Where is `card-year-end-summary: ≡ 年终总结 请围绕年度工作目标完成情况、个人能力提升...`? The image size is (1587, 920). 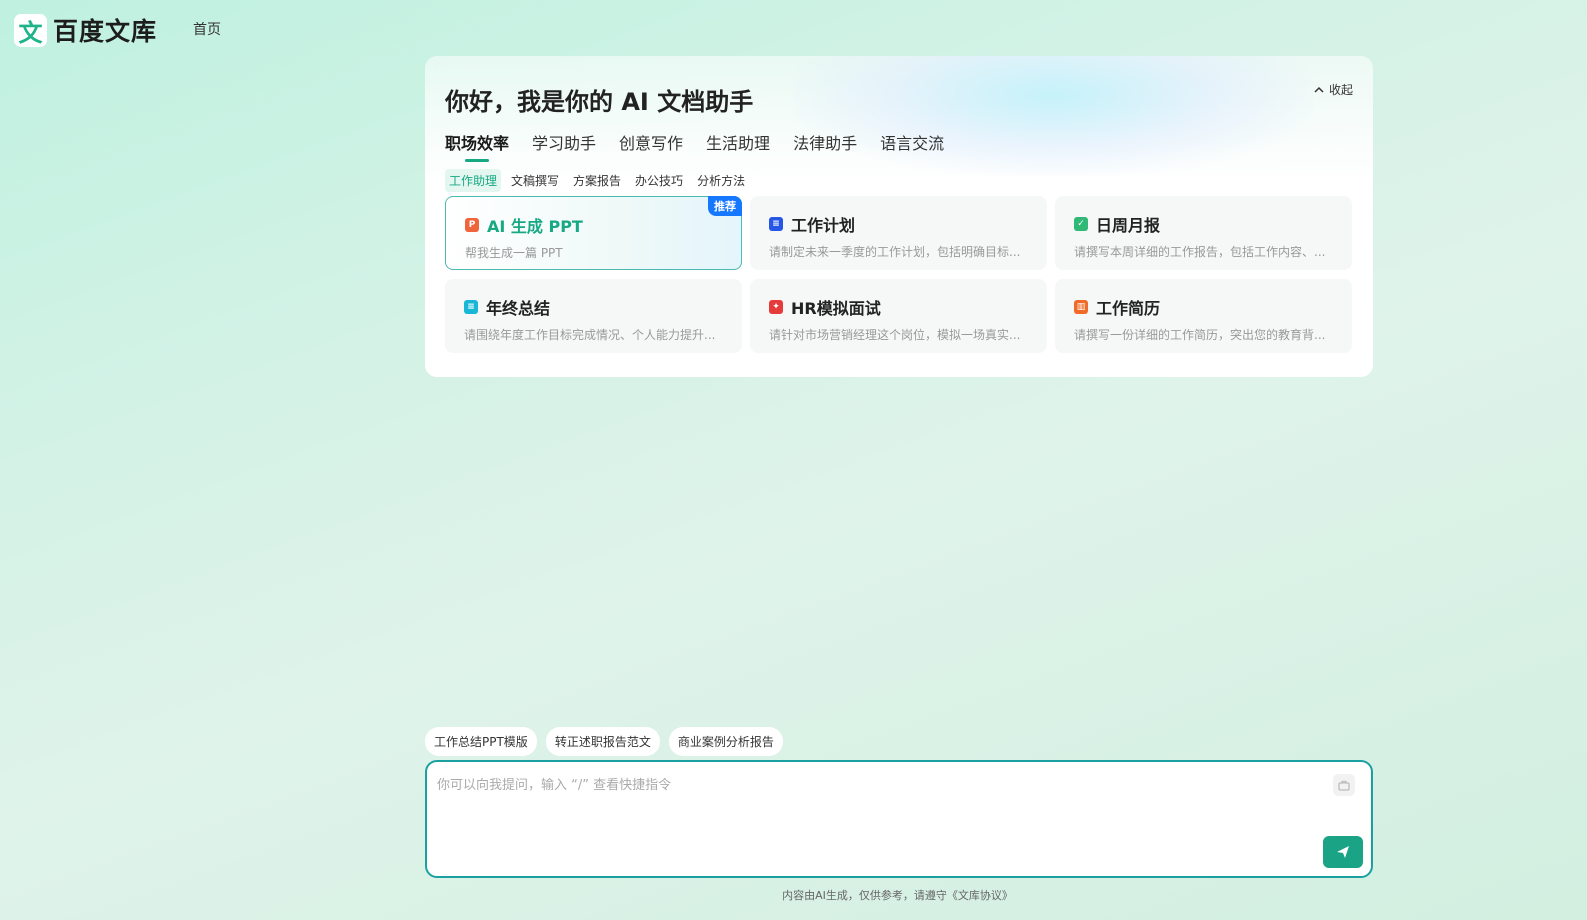
card-year-end-summary: ≡ 年终总结 请围绕年度工作目标完成情况、个人能力提升... is located at coordinates (593, 316).